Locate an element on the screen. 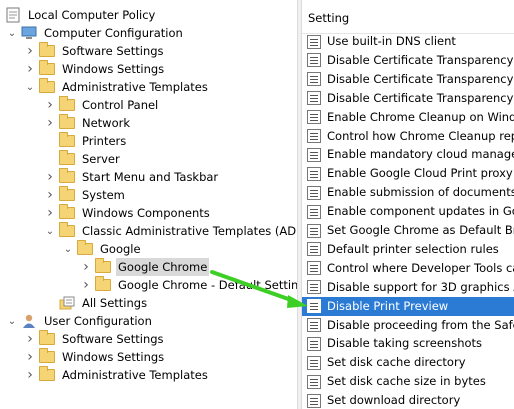 The width and height of the screenshot is (514, 409). tree-item: ⌄ Classic Administrative Templates (ADM) is located at coordinates (170, 231).